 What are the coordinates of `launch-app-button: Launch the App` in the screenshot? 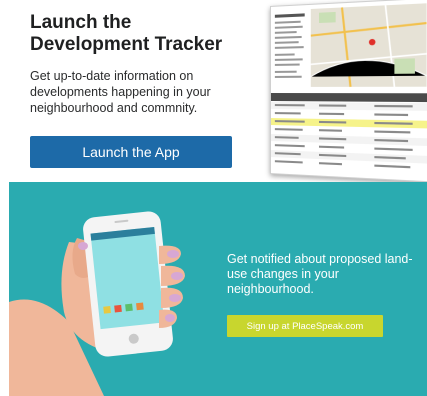 It's located at (131, 152).